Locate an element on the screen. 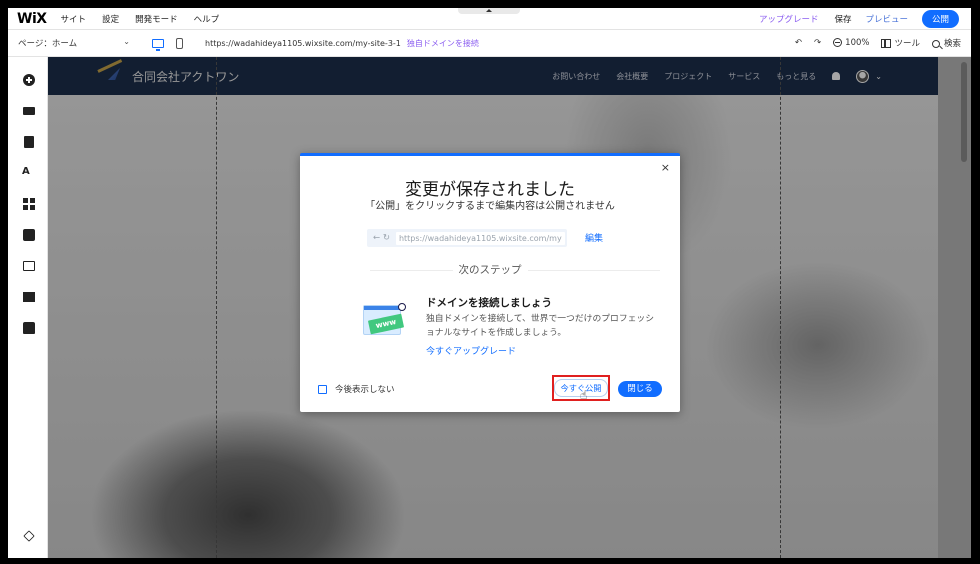 The width and height of the screenshot is (980, 564). close-icon: × is located at coordinates (665, 167).